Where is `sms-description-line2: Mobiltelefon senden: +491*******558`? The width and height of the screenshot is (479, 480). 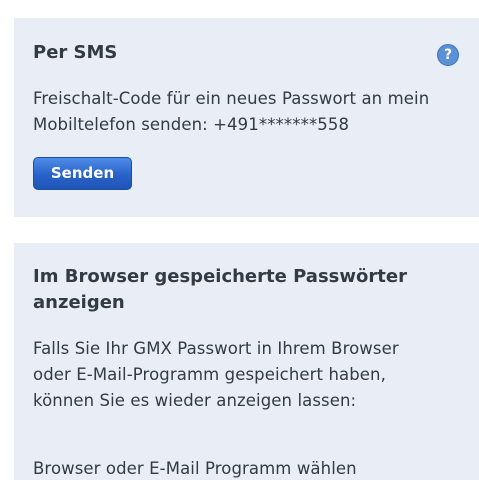 sms-description-line2: Mobiltelefon senden: +491*******558 is located at coordinates (191, 124).